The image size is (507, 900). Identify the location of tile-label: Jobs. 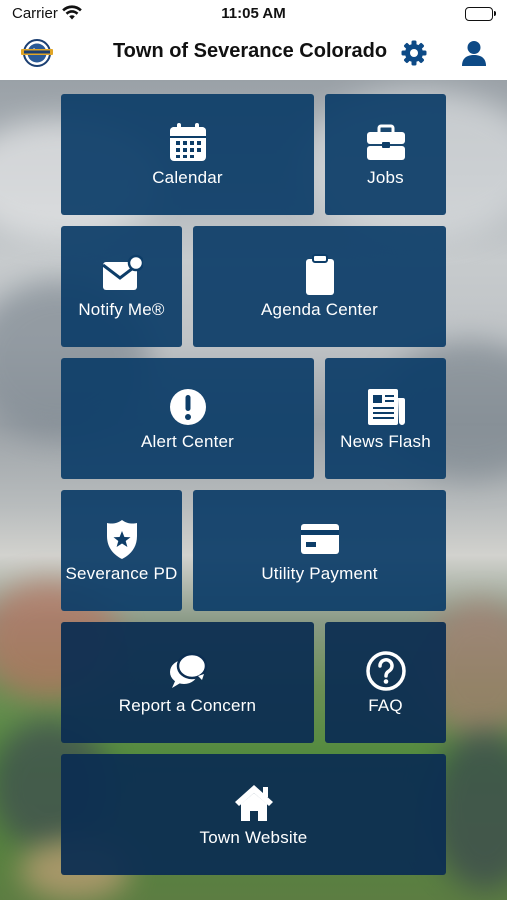
(385, 177).